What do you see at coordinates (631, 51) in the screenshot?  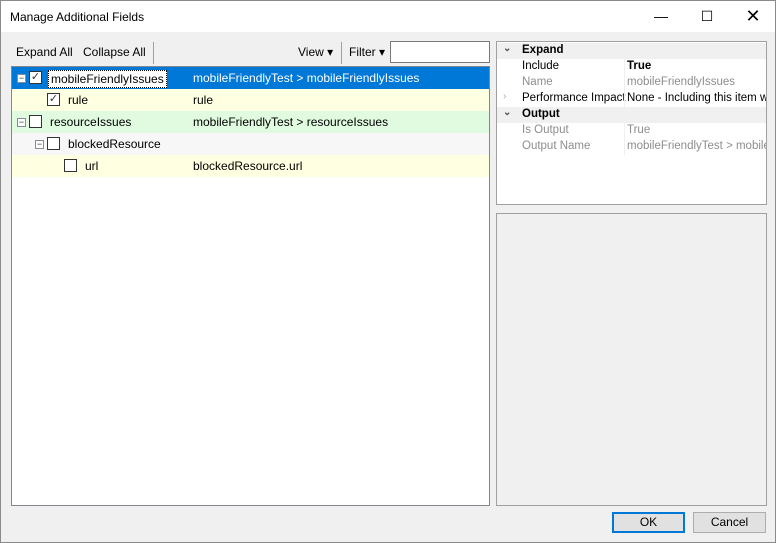 I see `category-expand: ⌄ Expand` at bounding box center [631, 51].